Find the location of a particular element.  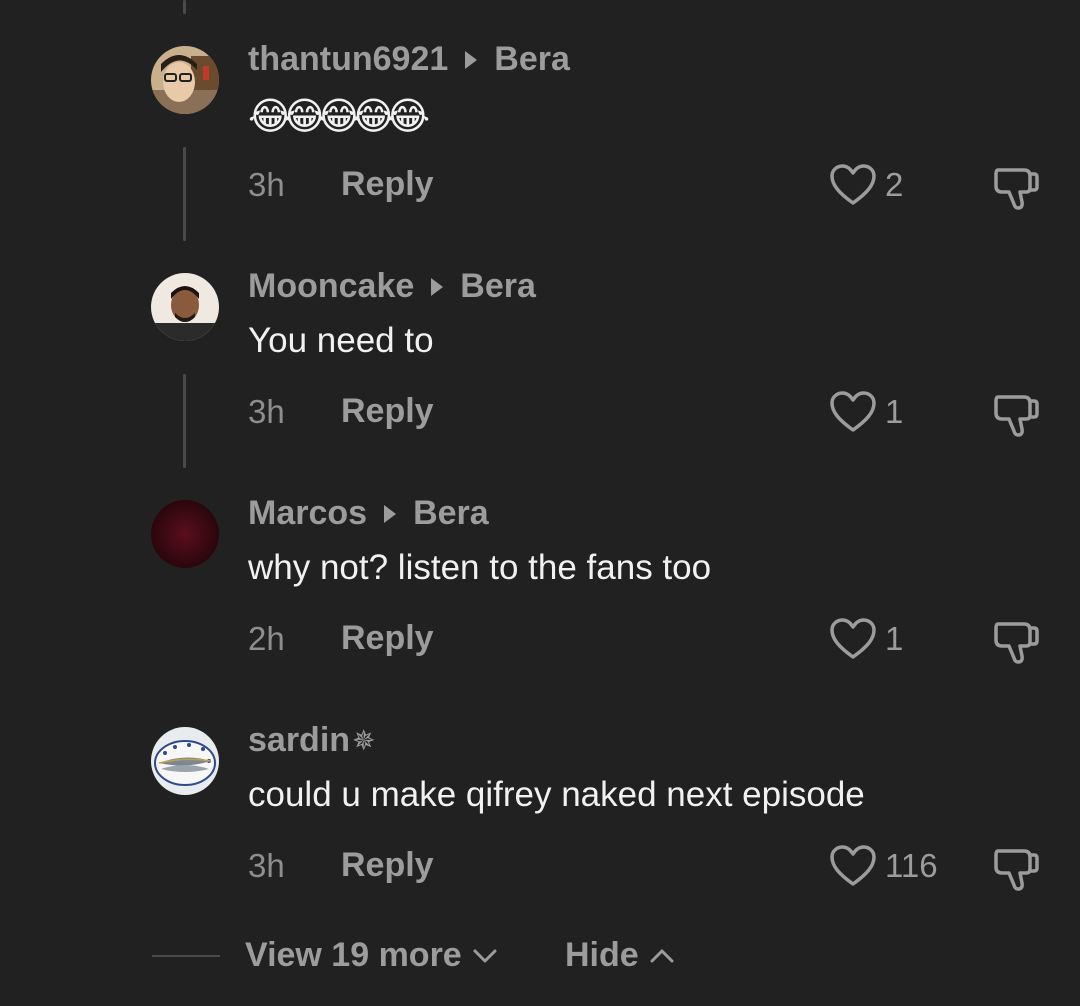

like-button: 2 is located at coordinates (866, 185).